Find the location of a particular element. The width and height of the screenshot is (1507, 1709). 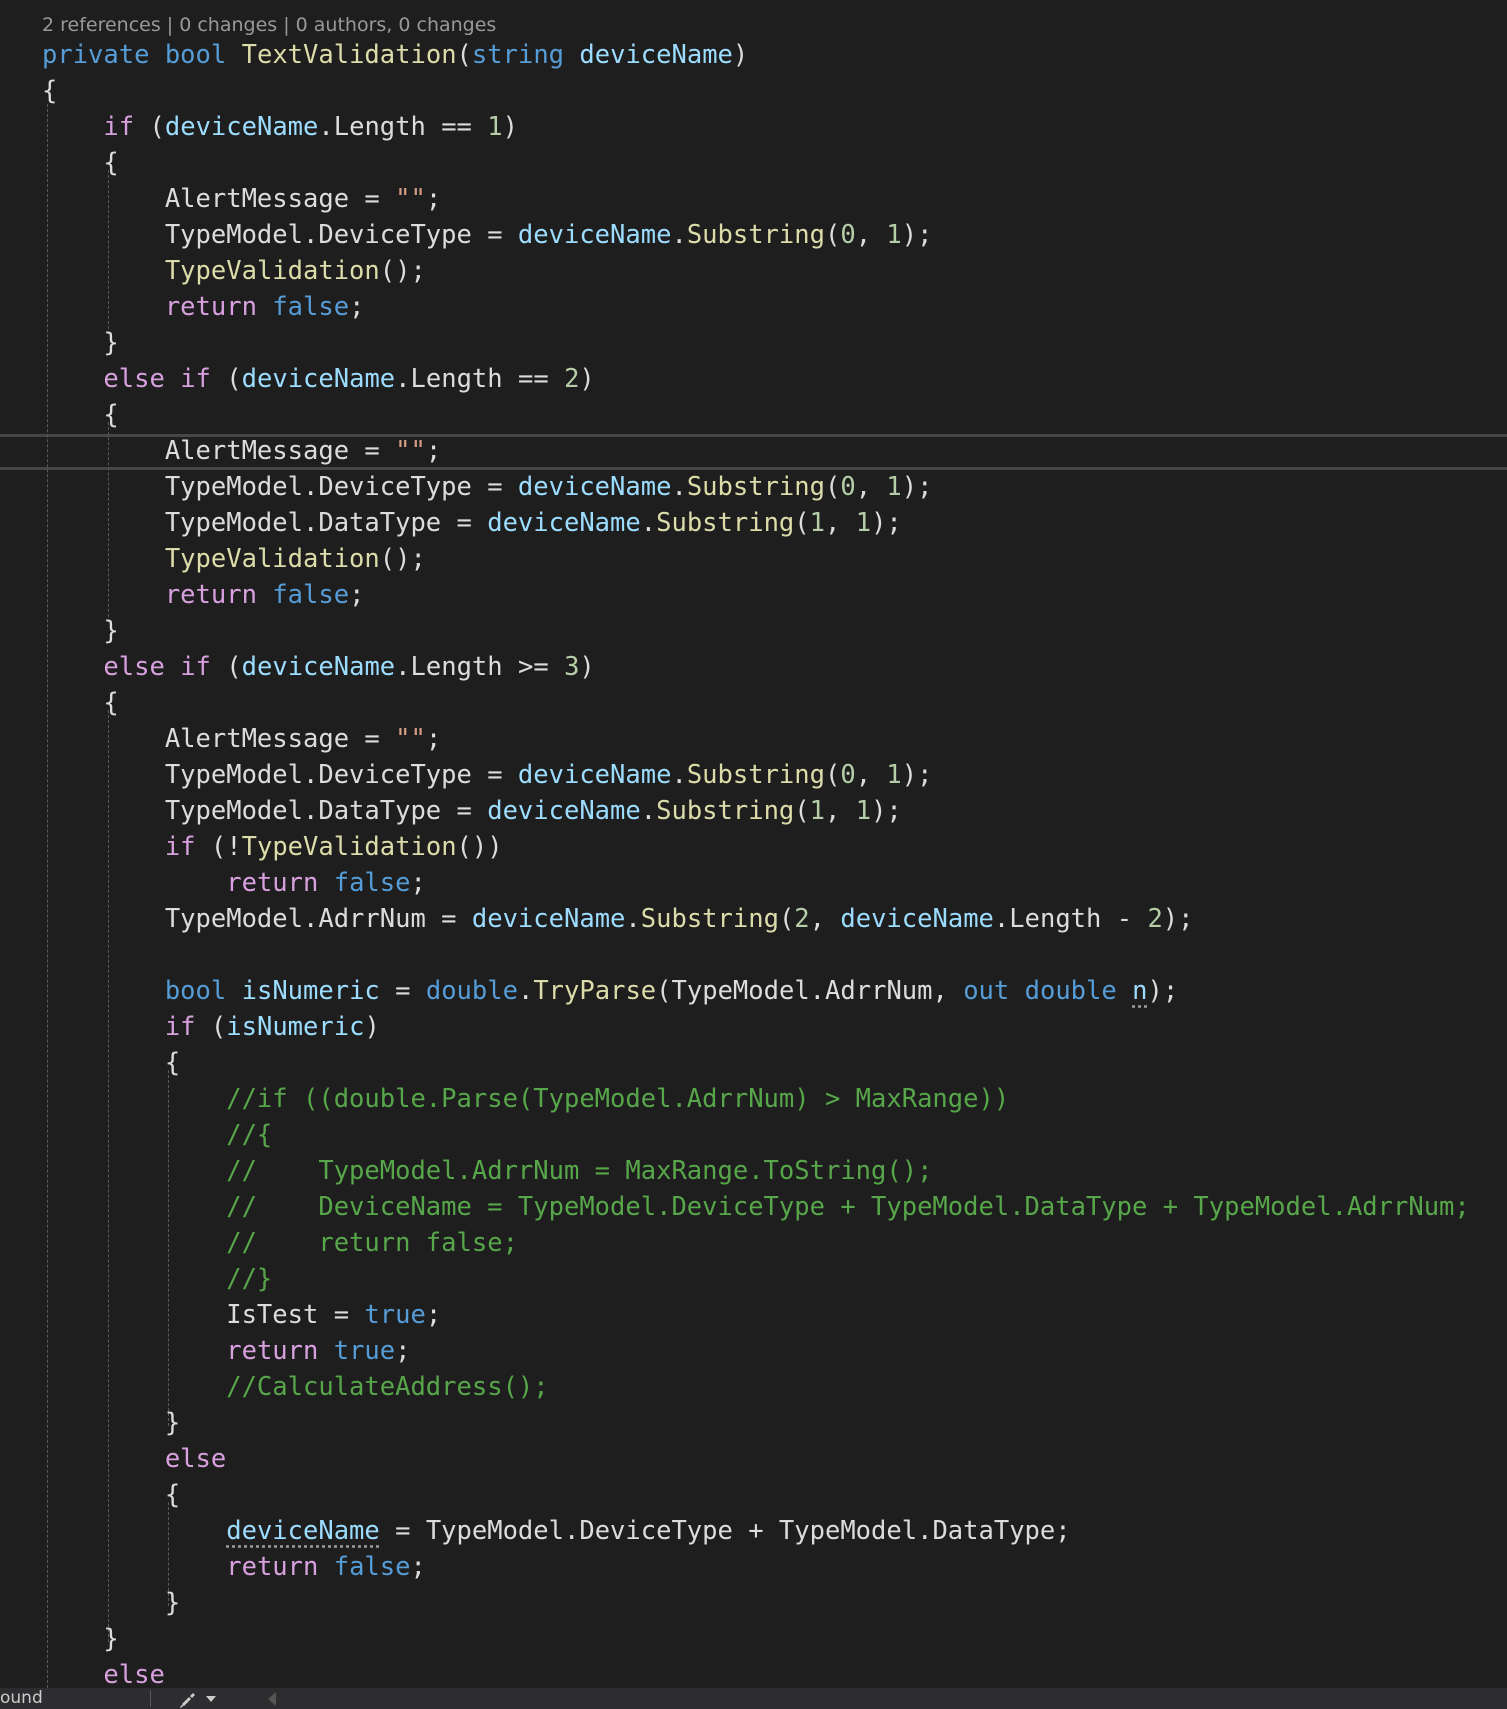

code-token: (! is located at coordinates (218, 847).